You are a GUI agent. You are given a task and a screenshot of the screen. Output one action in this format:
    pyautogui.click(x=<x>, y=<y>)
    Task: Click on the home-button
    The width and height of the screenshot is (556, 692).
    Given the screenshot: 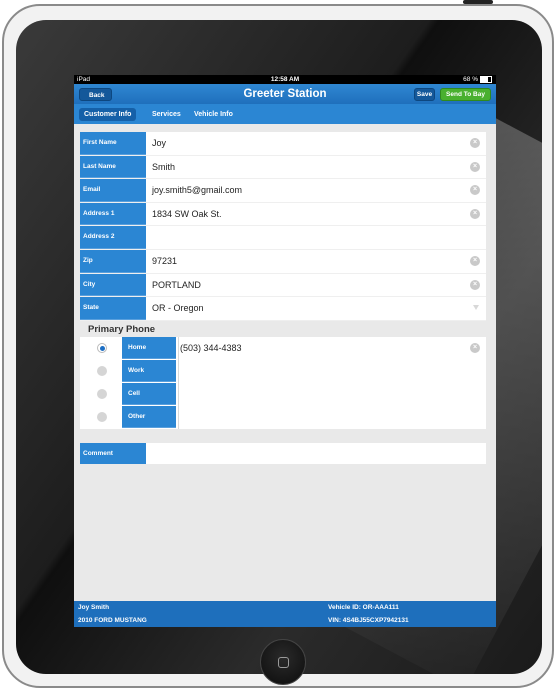 What is the action you would take?
    pyautogui.click(x=283, y=662)
    